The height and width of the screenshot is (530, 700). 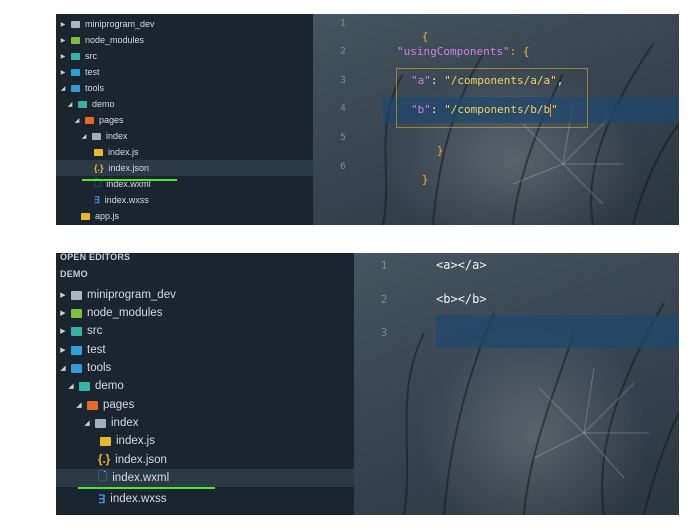 I want to click on code-token: {, so click(x=425, y=36).